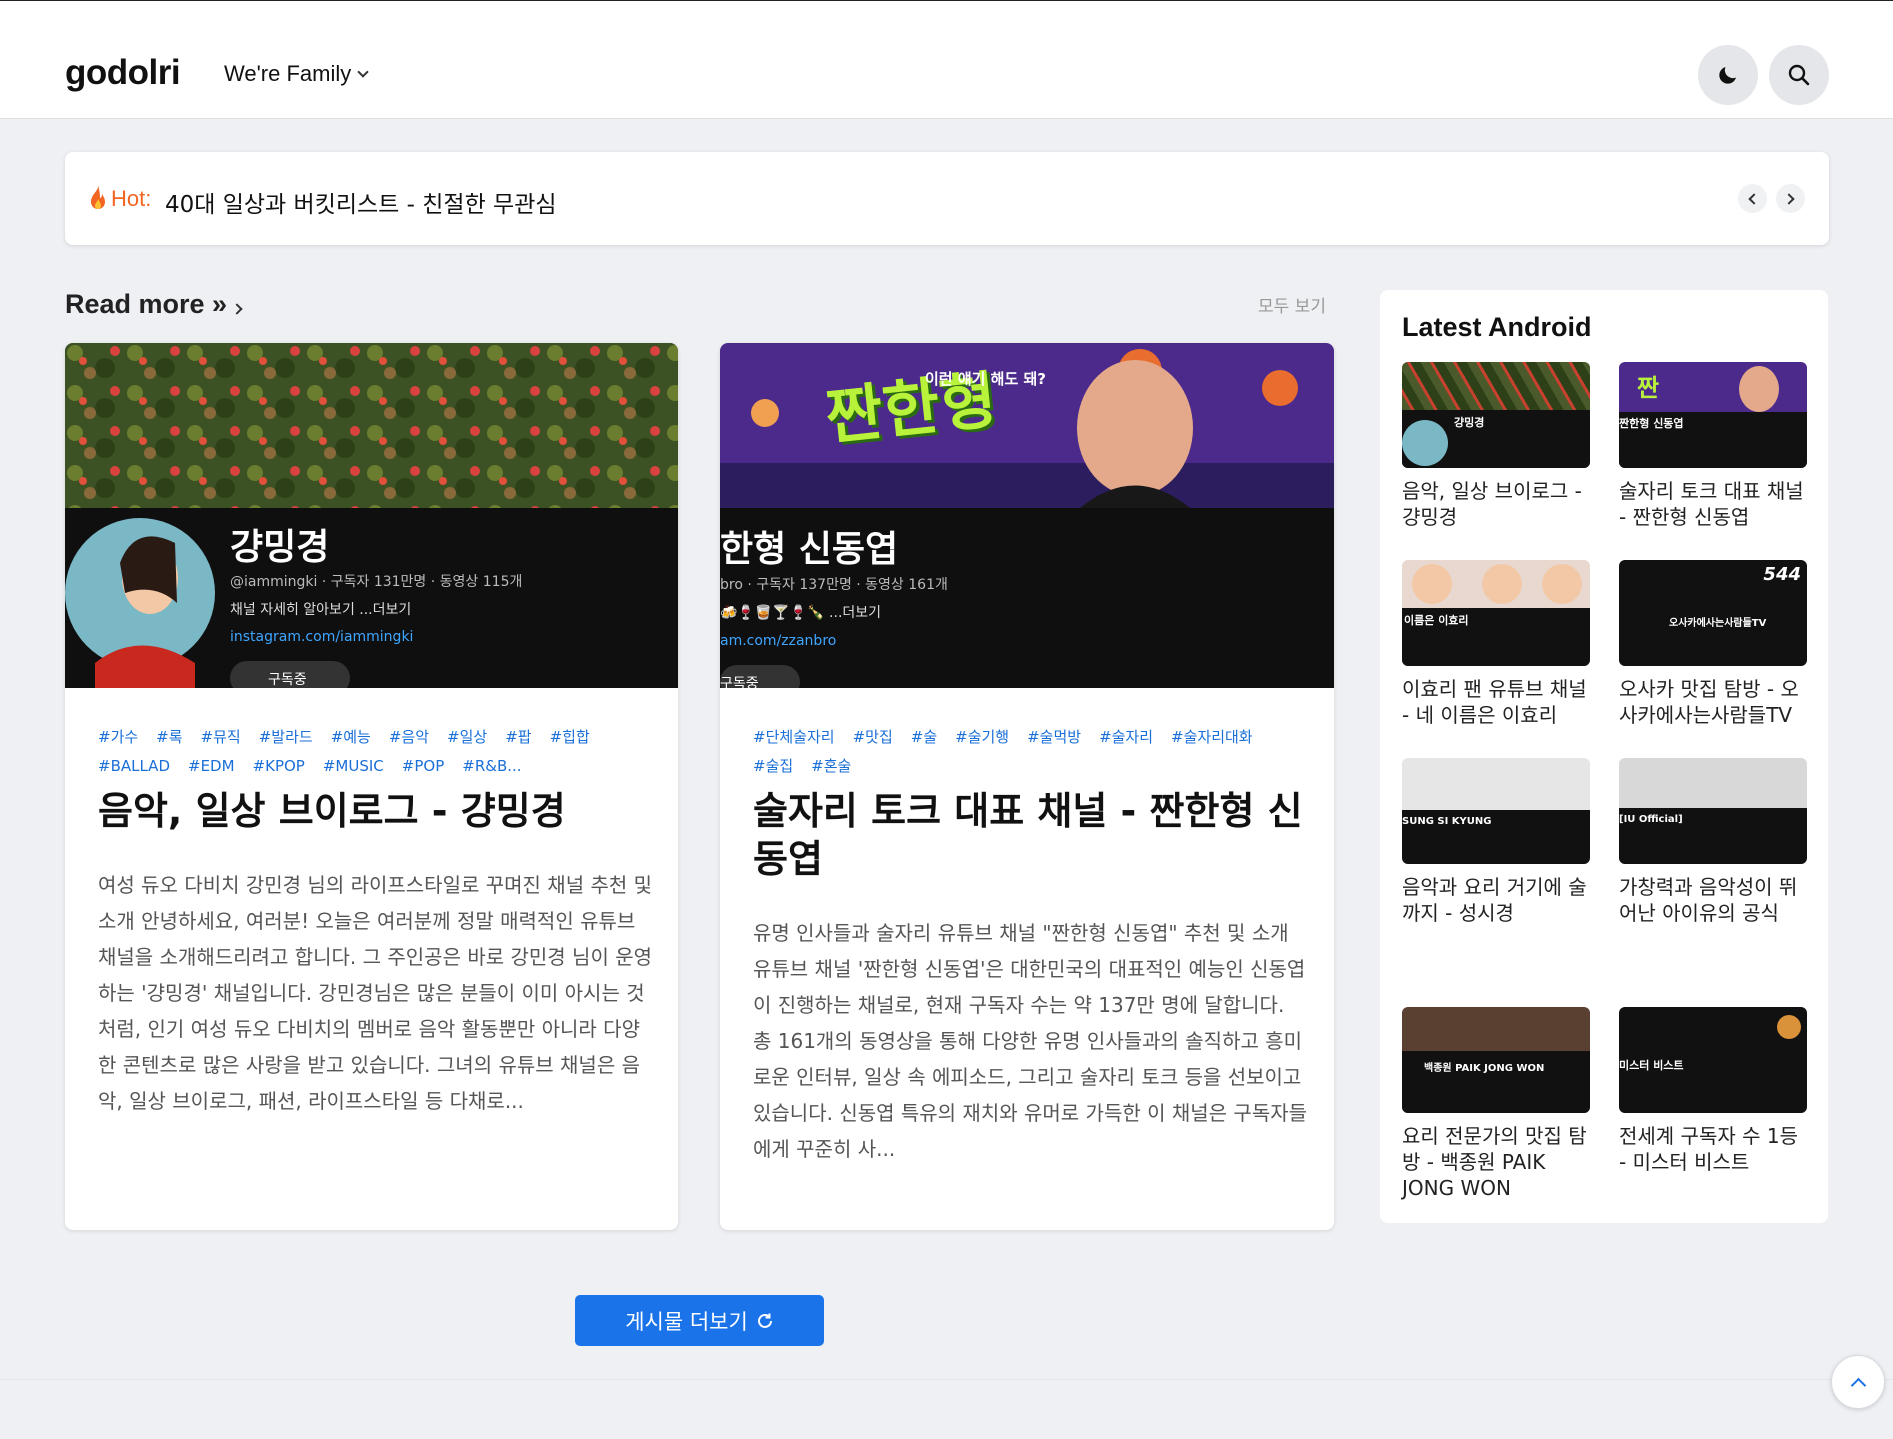 This screenshot has width=1893, height=1439. What do you see at coordinates (322, 637) in the screenshot?
I see `channel-link: instagram.com/iammingki` at bounding box center [322, 637].